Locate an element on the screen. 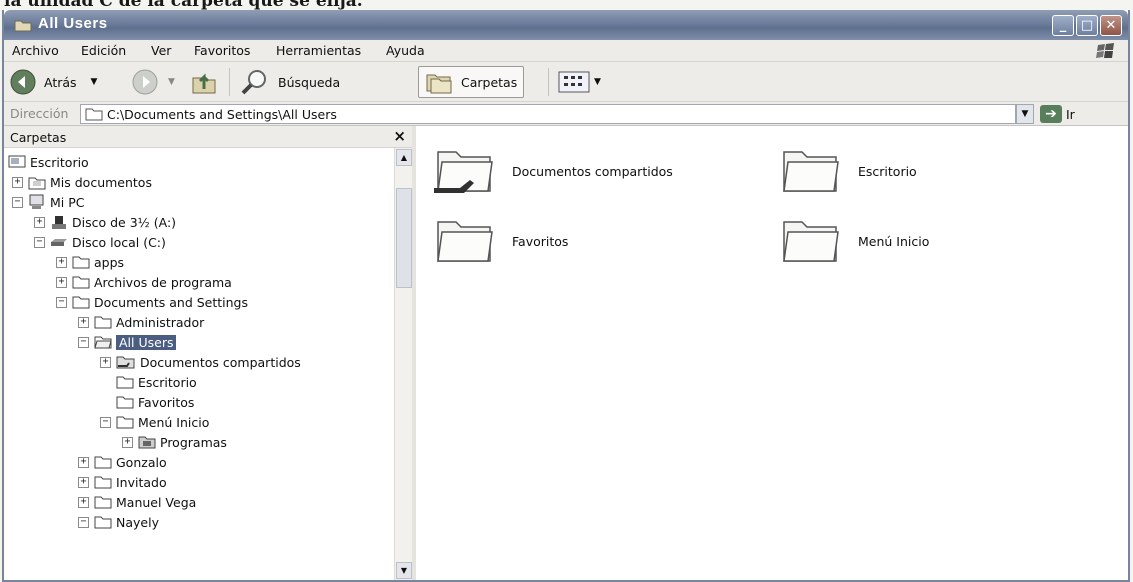 The height and width of the screenshot is (582, 1133). scroll-down-icon: ▼ is located at coordinates (404, 570).